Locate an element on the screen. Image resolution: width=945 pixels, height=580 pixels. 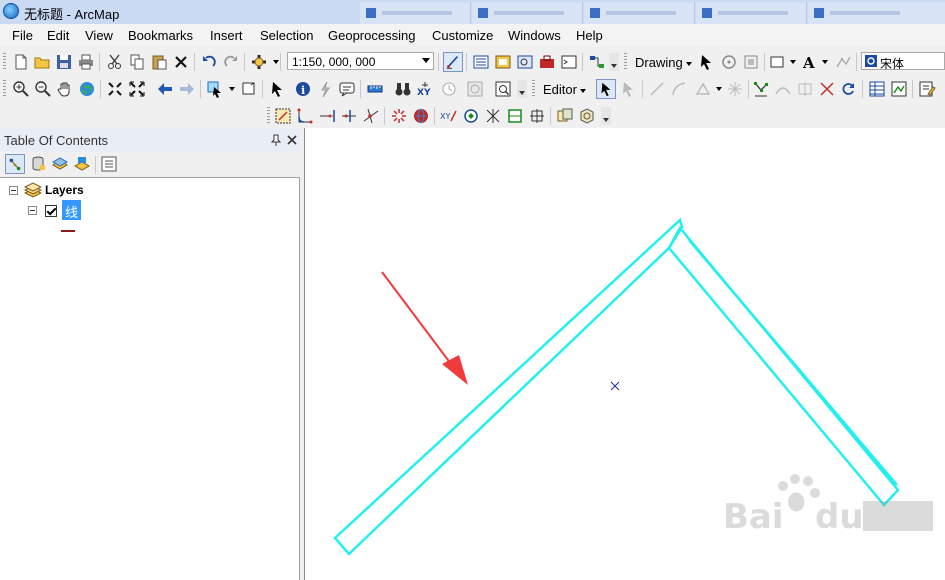
line-intersection-icon is located at coordinates (371, 116).